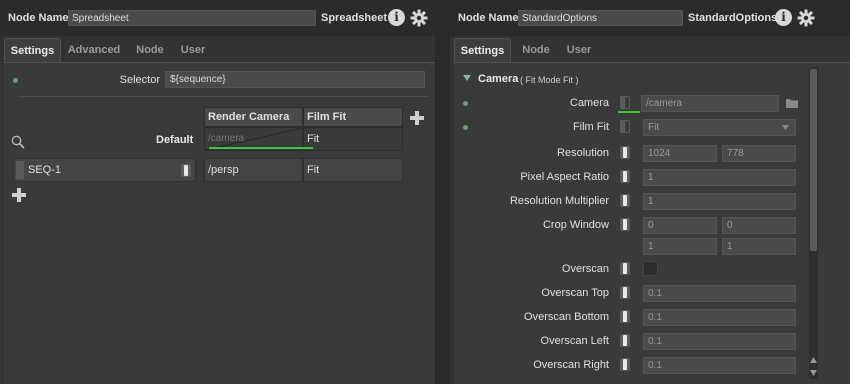 The image size is (850, 384). What do you see at coordinates (353, 170) in the screenshot?
I see `row-film-fit-cell: Fit` at bounding box center [353, 170].